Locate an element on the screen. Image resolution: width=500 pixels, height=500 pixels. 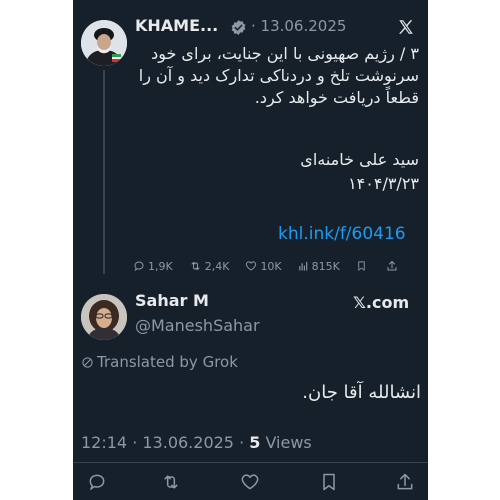
repost-button: 2,4K is located at coordinates (209, 266).